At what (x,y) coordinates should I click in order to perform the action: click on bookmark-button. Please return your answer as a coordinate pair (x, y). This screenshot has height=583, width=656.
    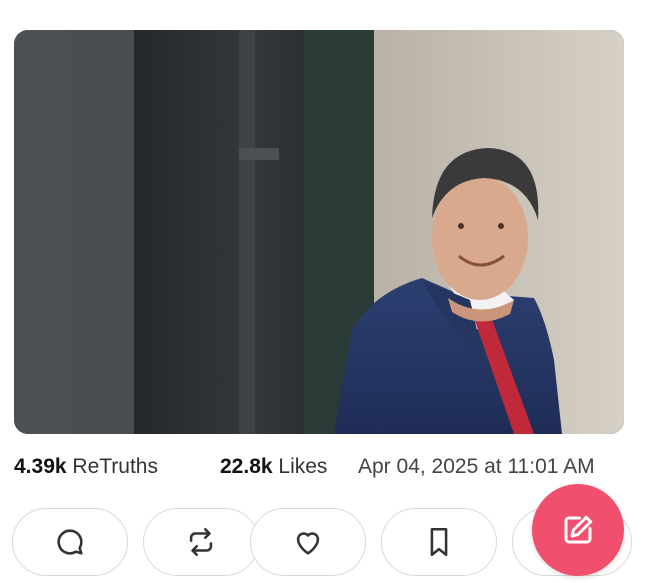
    Looking at the image, I should click on (439, 542).